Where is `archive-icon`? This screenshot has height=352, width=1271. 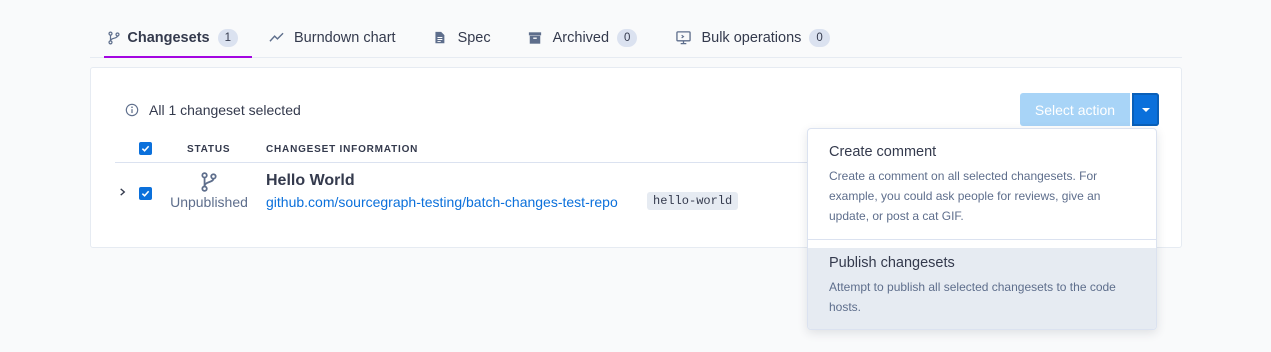
archive-icon is located at coordinates (535, 38).